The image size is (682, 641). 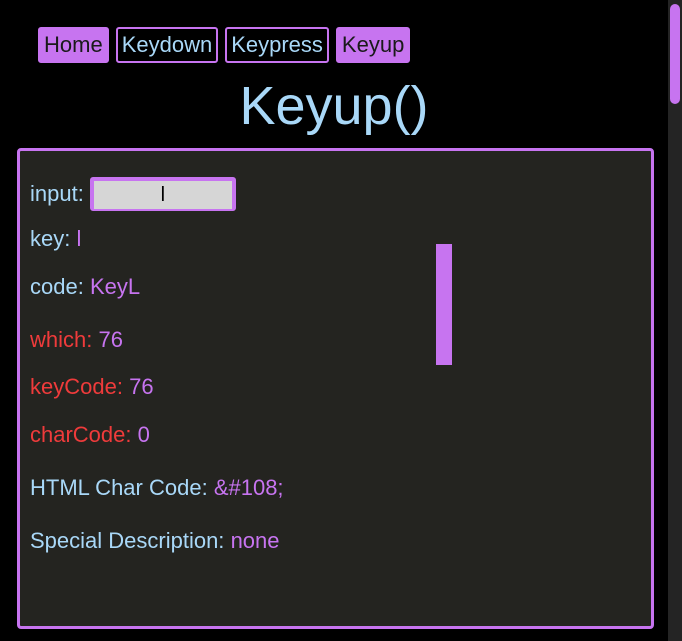 I want to click on code-label: code:, so click(x=57, y=286).